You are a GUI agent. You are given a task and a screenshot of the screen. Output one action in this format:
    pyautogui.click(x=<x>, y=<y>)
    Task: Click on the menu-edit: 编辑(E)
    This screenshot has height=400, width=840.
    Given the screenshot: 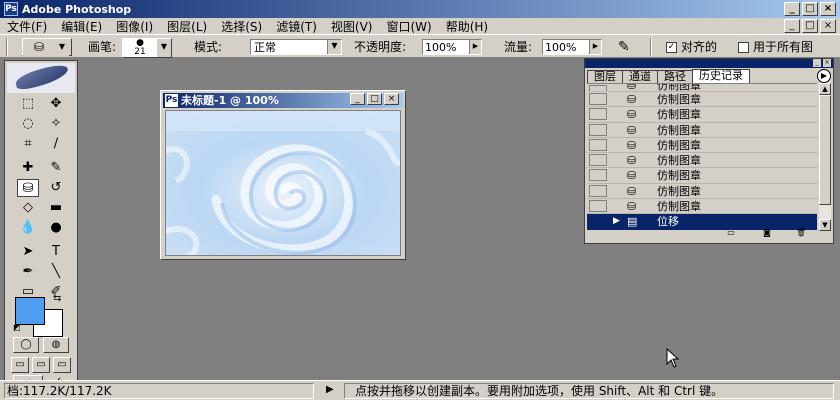 What is the action you would take?
    pyautogui.click(x=81, y=26)
    